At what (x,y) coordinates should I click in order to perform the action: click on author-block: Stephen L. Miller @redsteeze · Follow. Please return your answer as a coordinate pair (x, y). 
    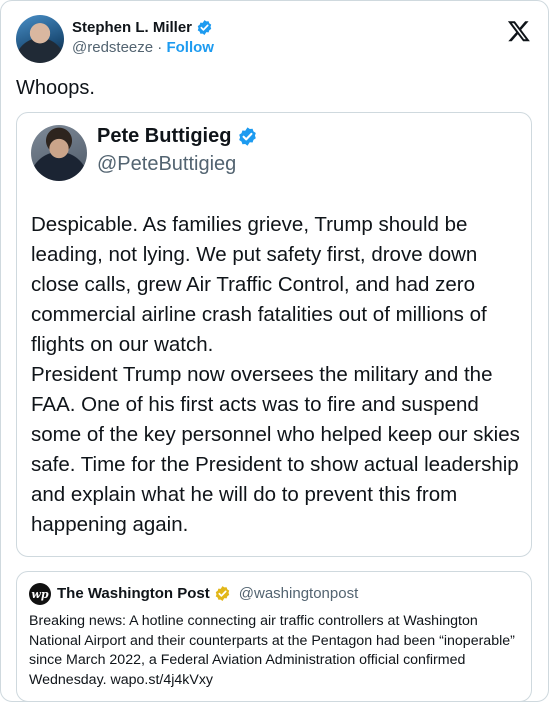
    Looking at the image, I should click on (143, 37).